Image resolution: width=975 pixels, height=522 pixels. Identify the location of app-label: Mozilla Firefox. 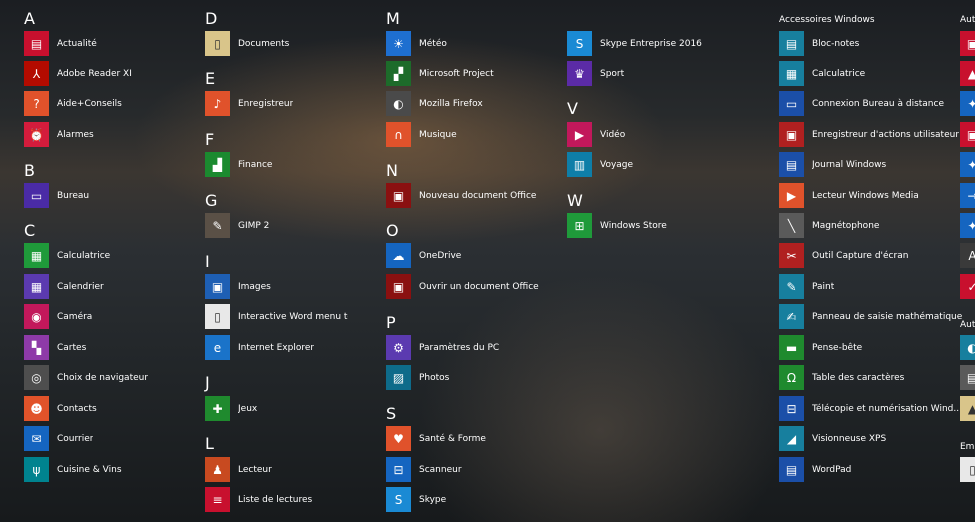
(451, 103).